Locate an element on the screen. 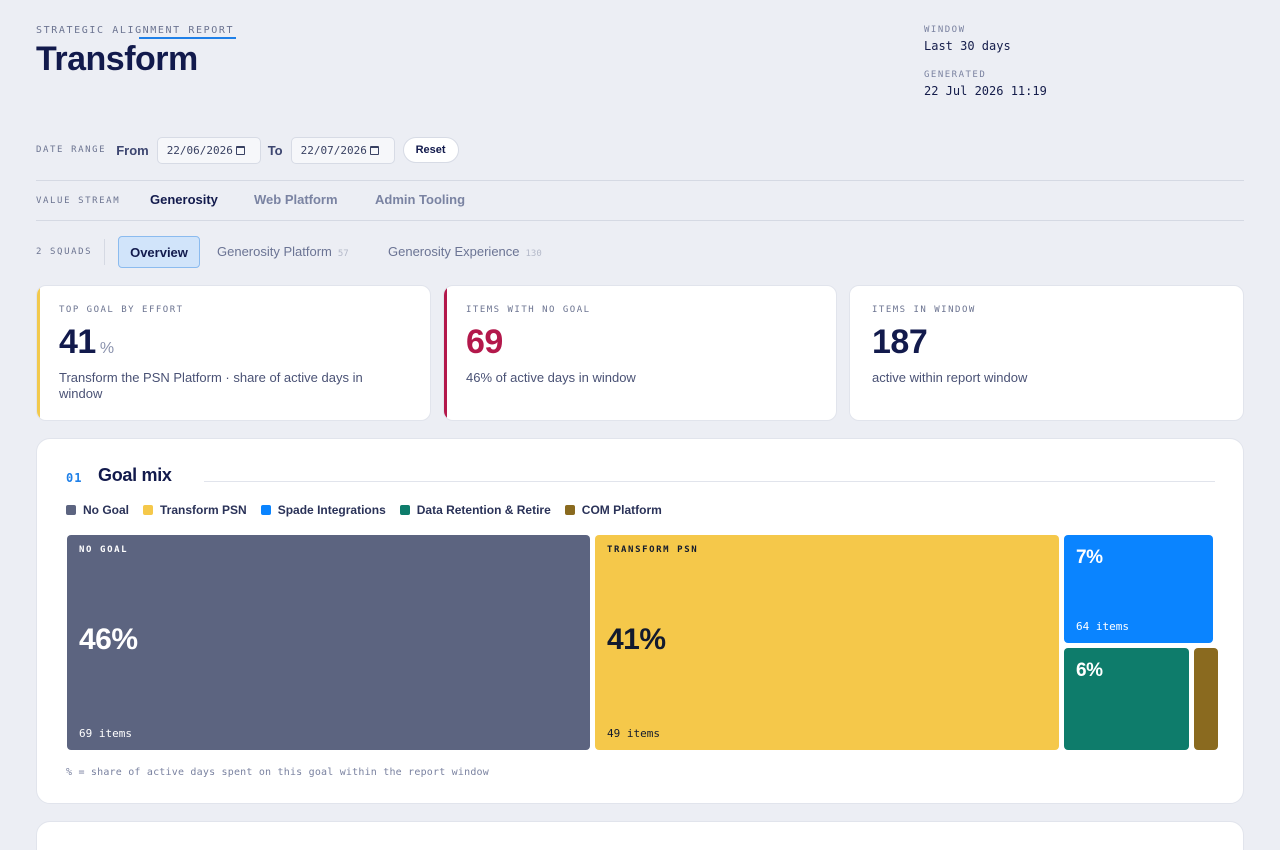 The height and width of the screenshot is (850, 1280). card-value: 69 is located at coordinates (484, 342).